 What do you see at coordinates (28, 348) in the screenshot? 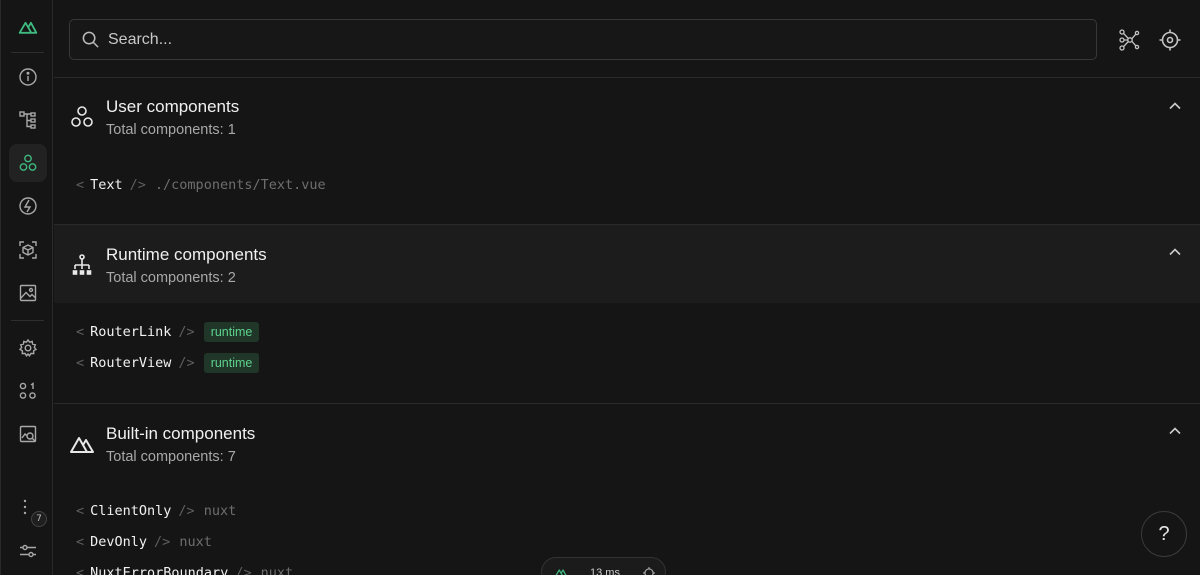
I see `settings-icon` at bounding box center [28, 348].